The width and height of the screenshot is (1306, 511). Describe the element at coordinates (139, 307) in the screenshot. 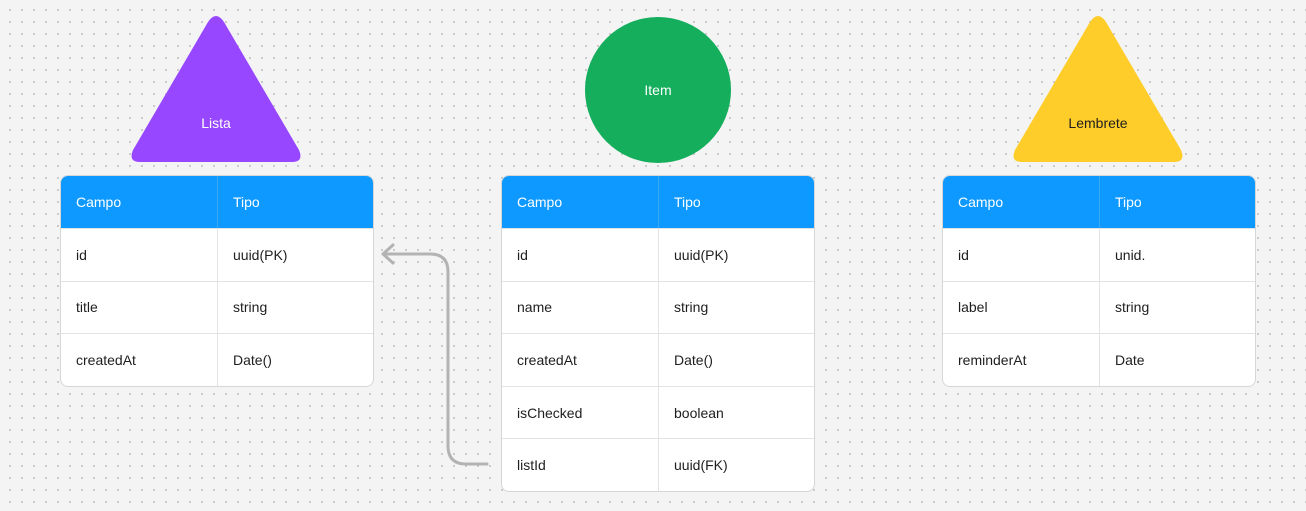

I see `campo-cell: title` at that location.